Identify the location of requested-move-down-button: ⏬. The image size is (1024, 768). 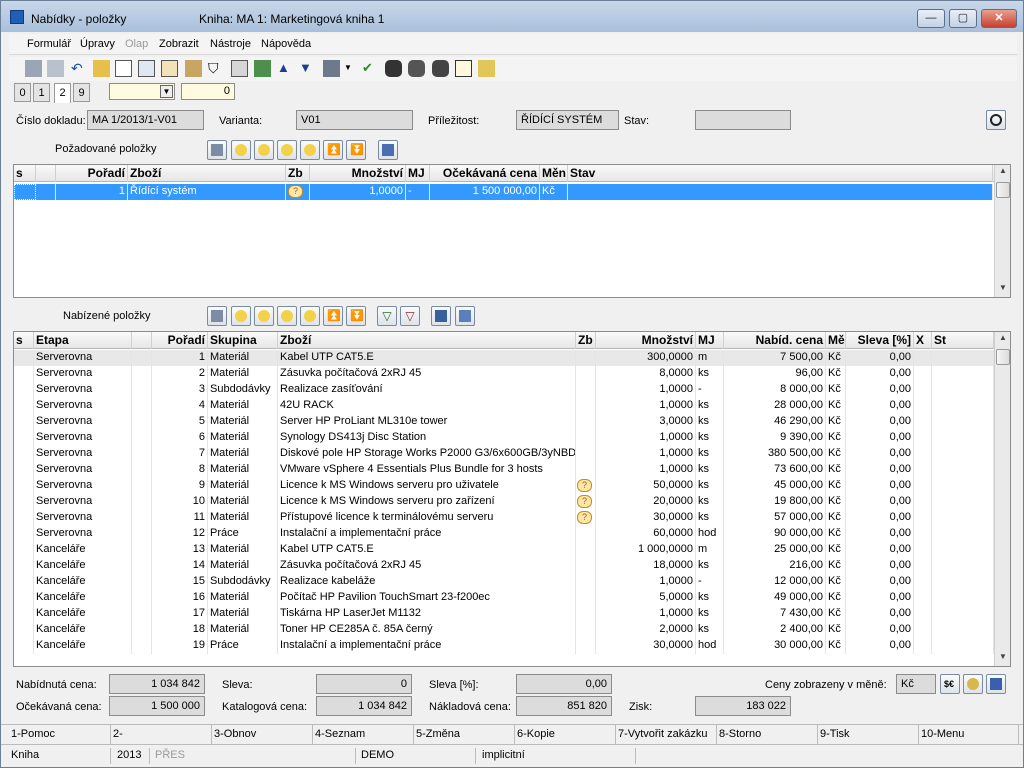
(356, 150).